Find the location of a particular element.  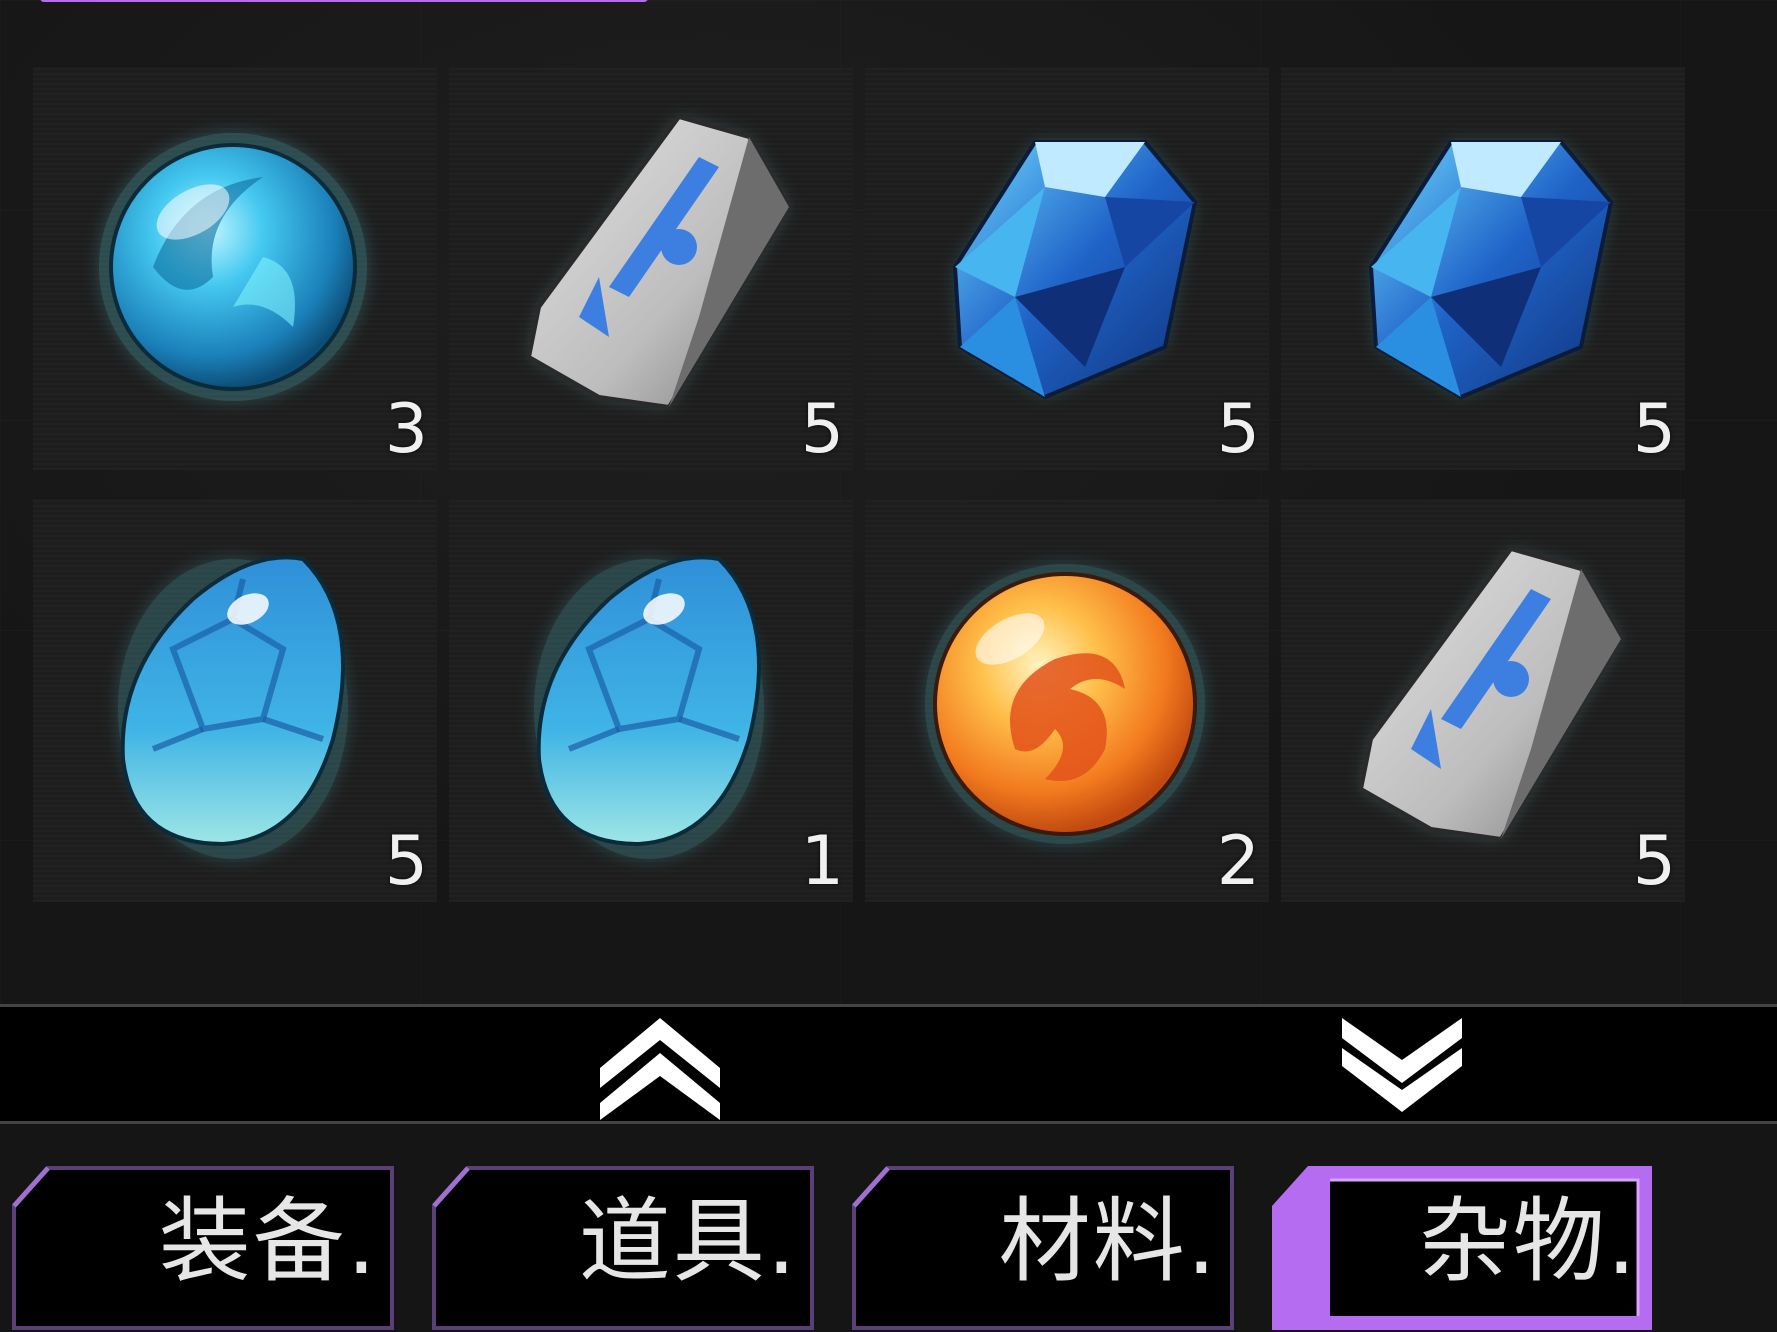

top-accent-bar is located at coordinates (344, 1).